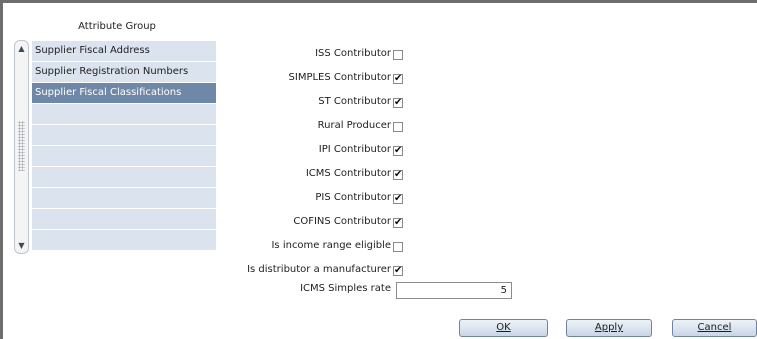 This screenshot has height=339, width=757. I want to click on field-label: ISS Contributor, so click(353, 53).